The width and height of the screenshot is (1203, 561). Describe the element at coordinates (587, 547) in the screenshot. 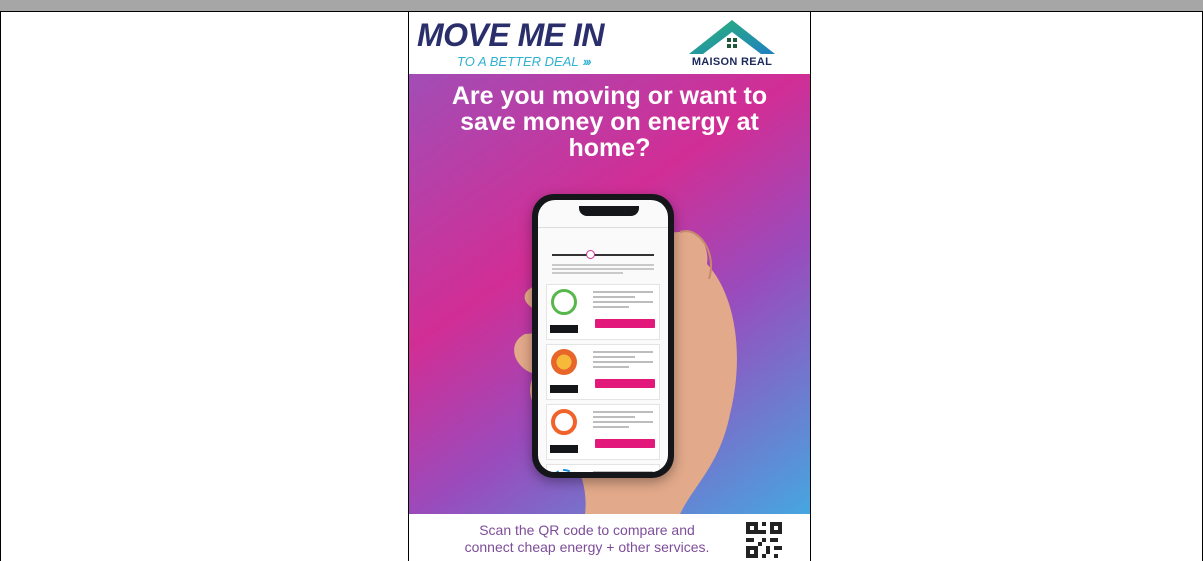

I see `footer-line-2: connect cheap energy + other services.` at that location.